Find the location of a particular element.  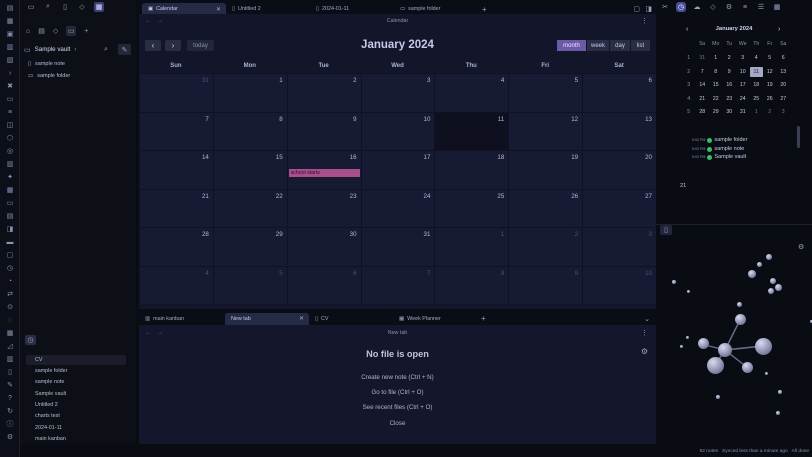

settings-icon: ⚙ is located at coordinates (729, 7).